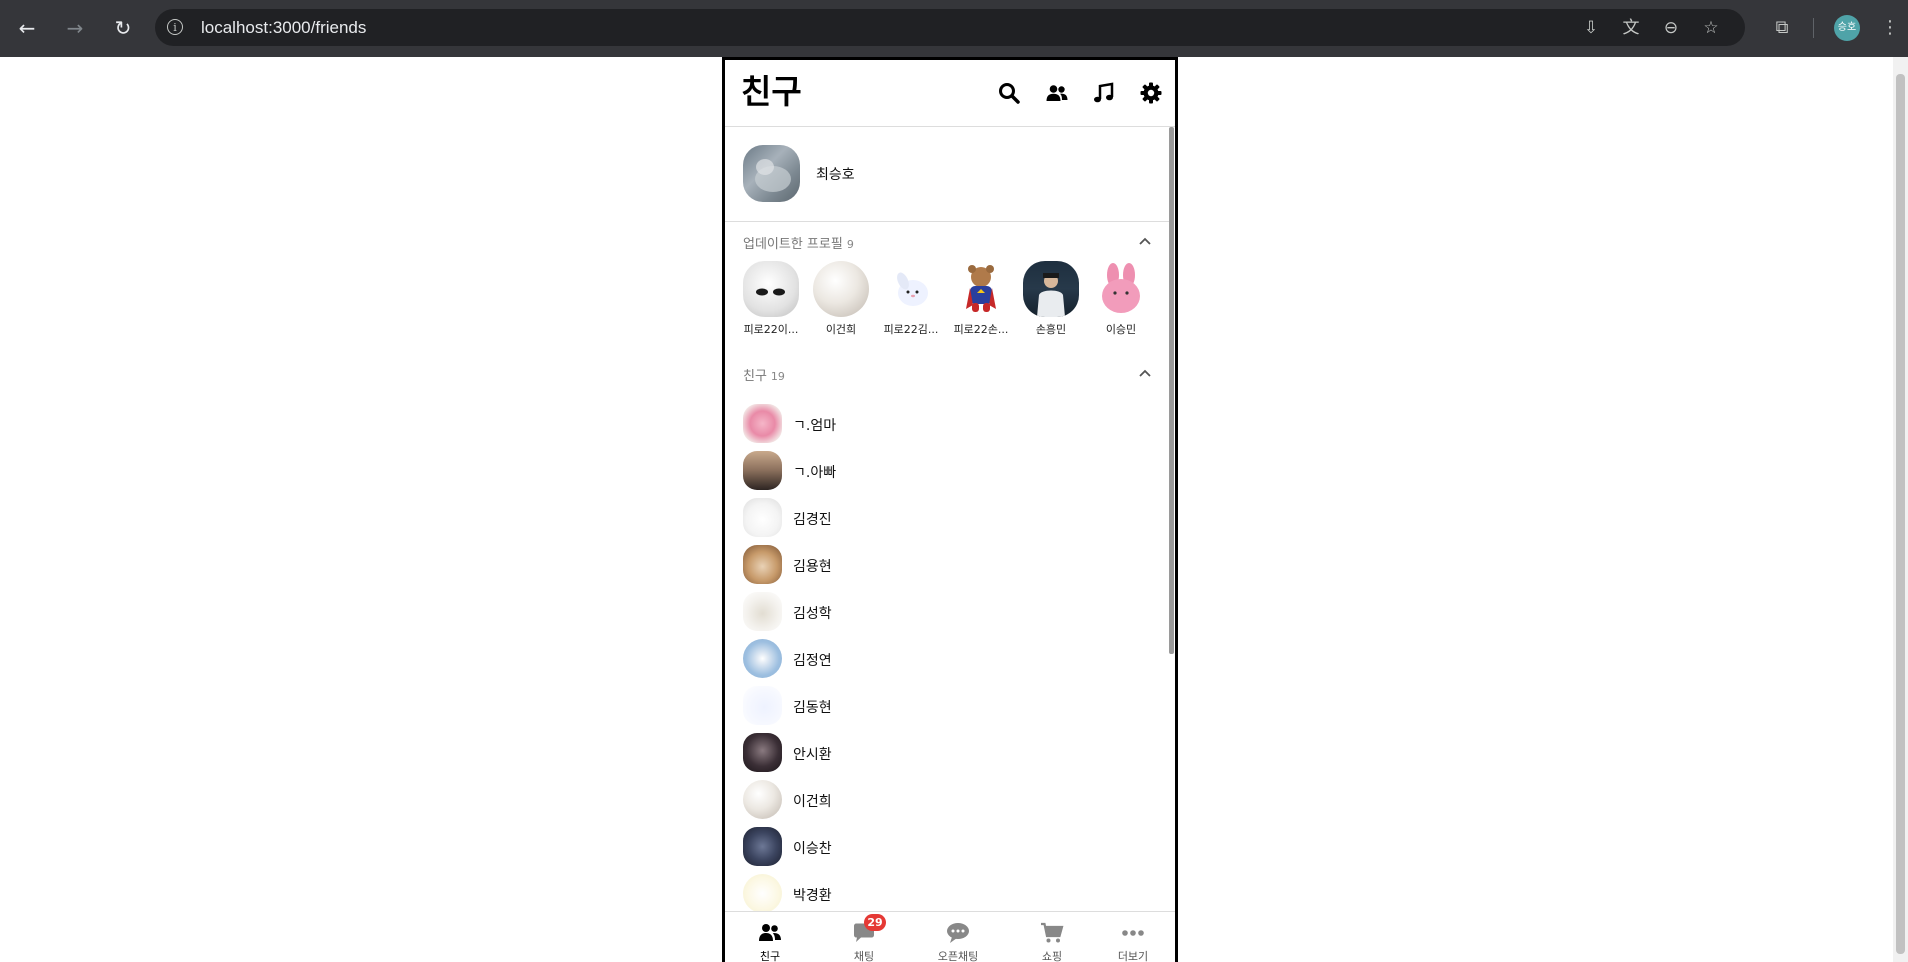 The height and width of the screenshot is (962, 1908). Describe the element at coordinates (1813, 28) in the screenshot. I see `toolbar-divider` at that location.